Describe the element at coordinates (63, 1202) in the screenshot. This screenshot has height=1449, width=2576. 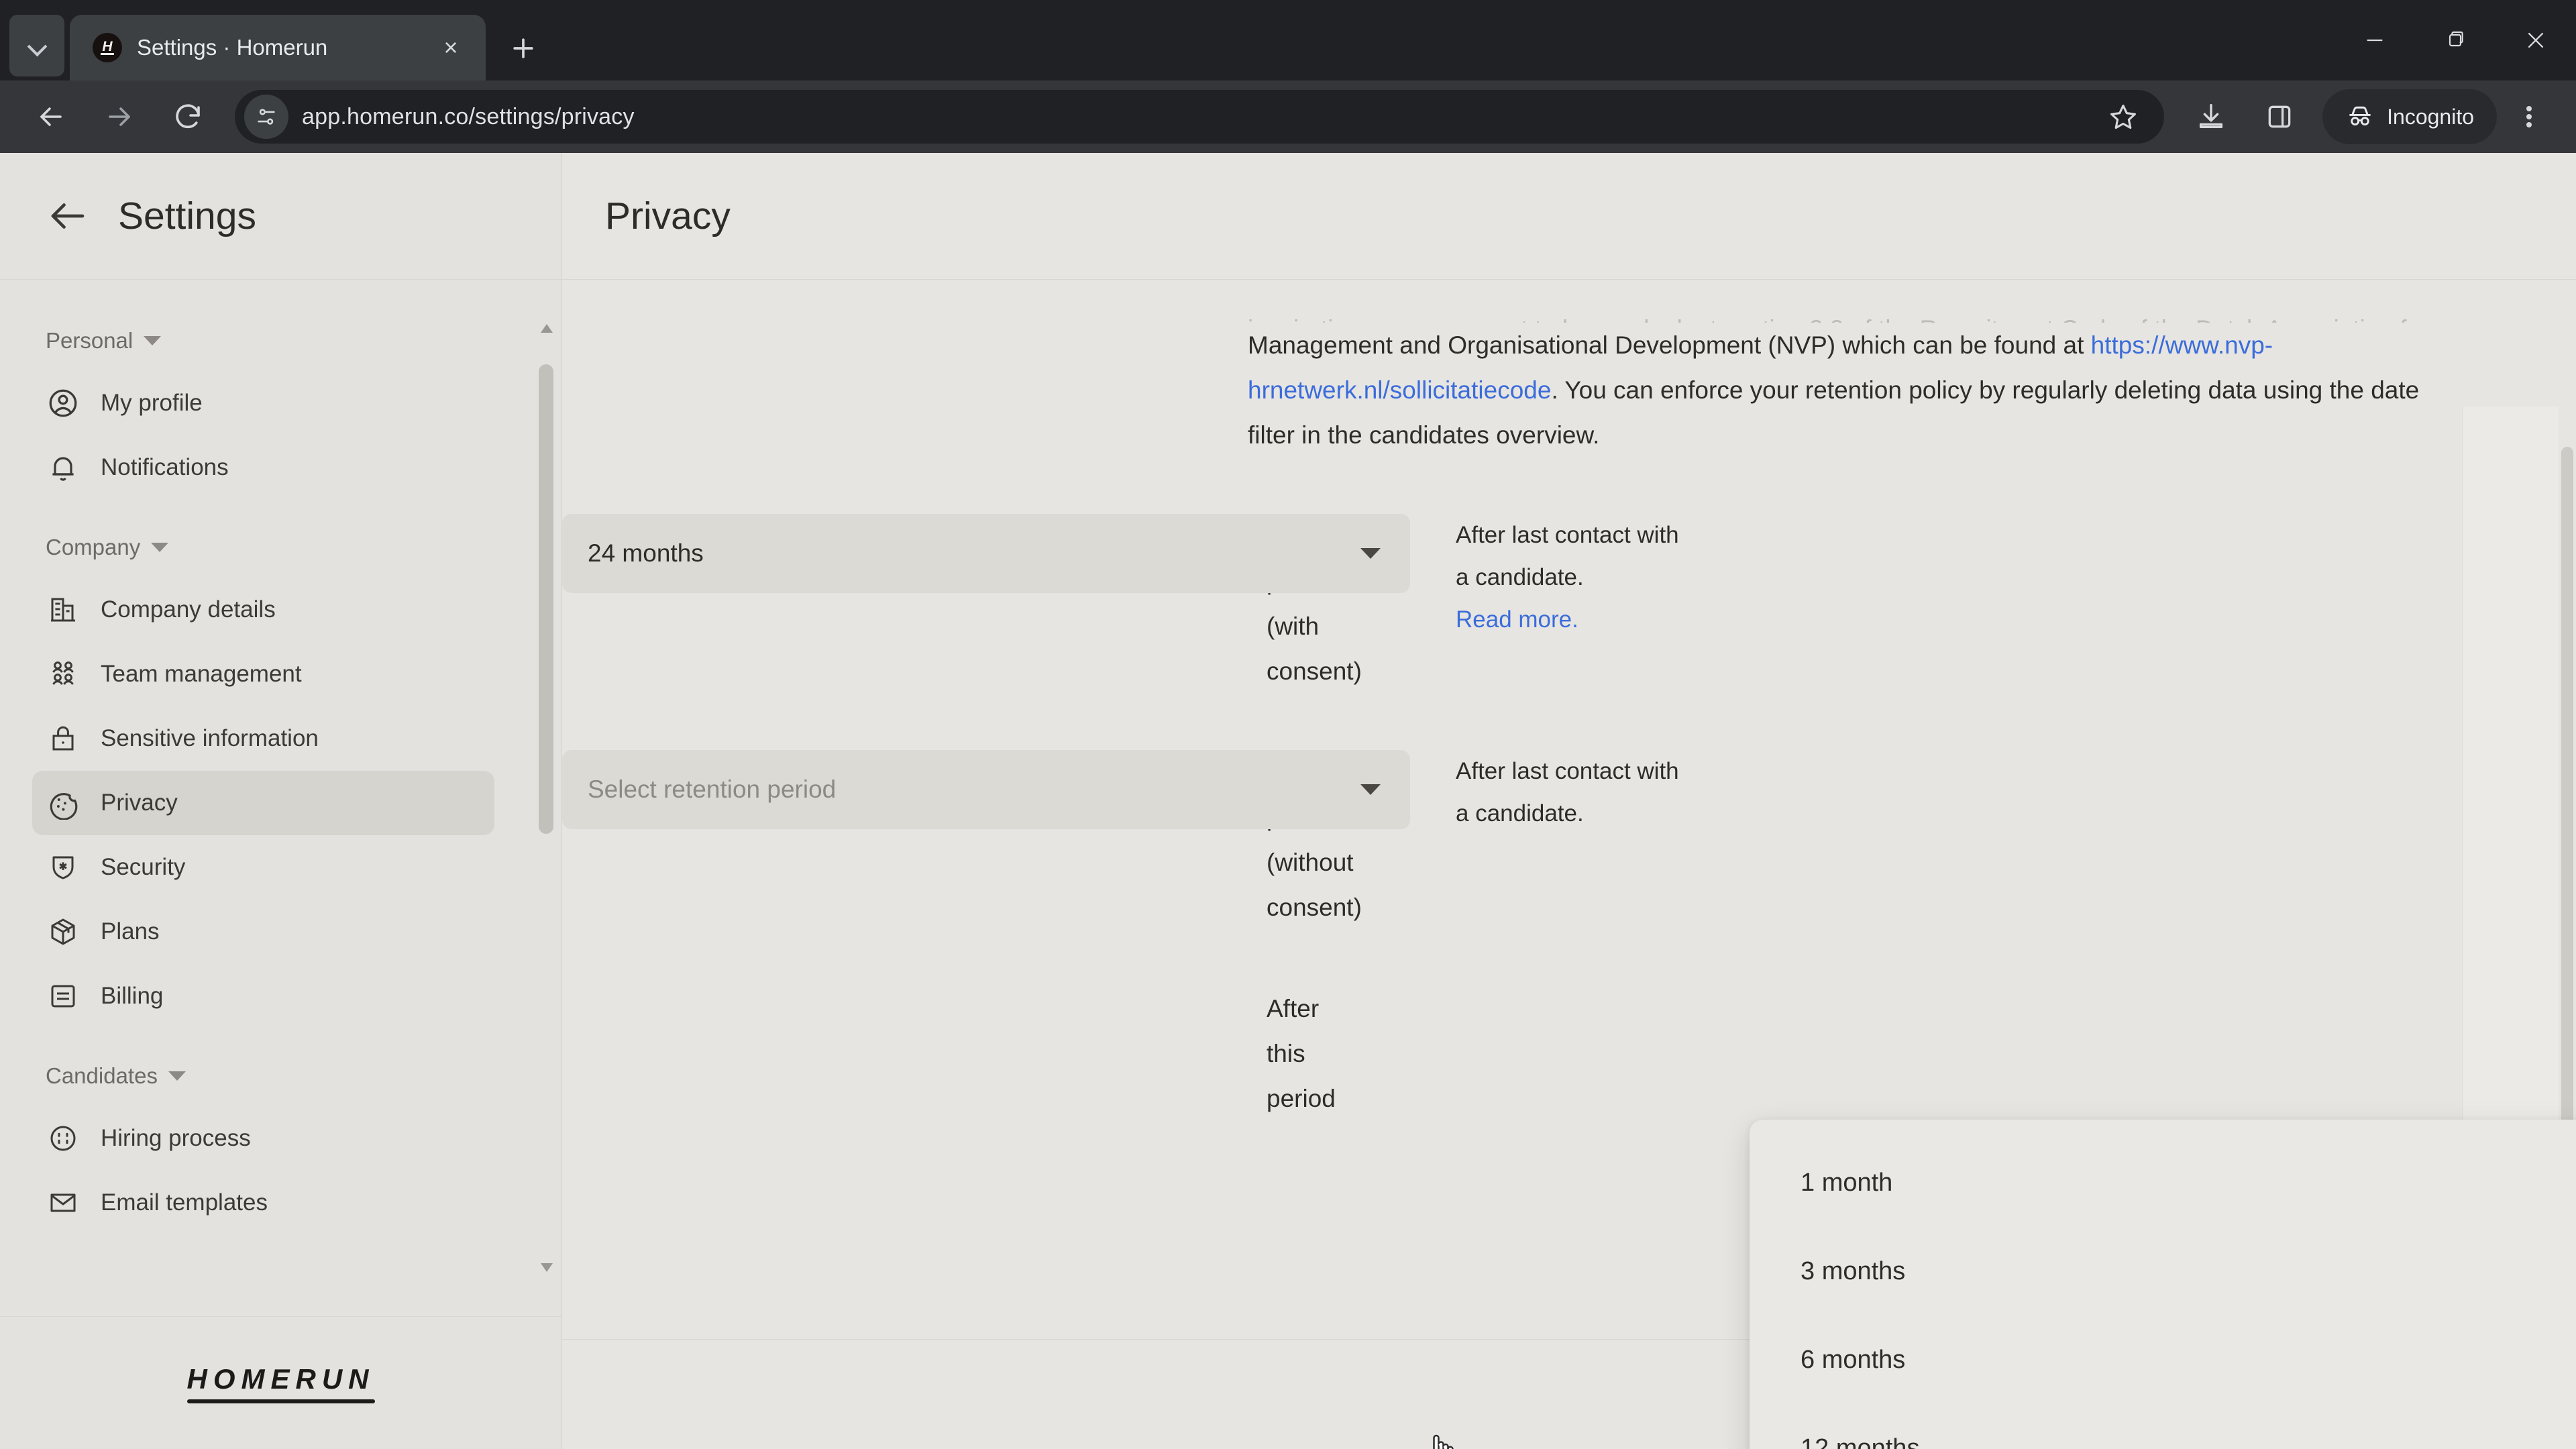
I see `envelope-icon` at that location.